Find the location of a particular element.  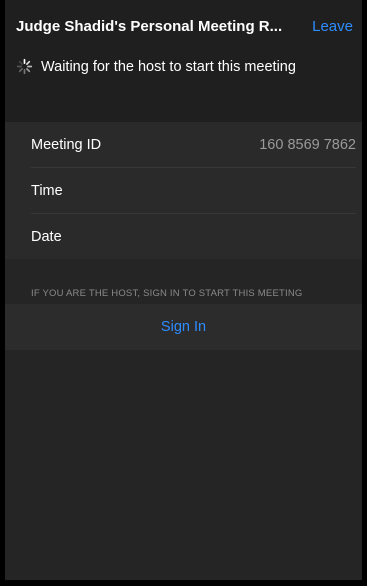

sign-in-label: Sign In is located at coordinates (183, 327).